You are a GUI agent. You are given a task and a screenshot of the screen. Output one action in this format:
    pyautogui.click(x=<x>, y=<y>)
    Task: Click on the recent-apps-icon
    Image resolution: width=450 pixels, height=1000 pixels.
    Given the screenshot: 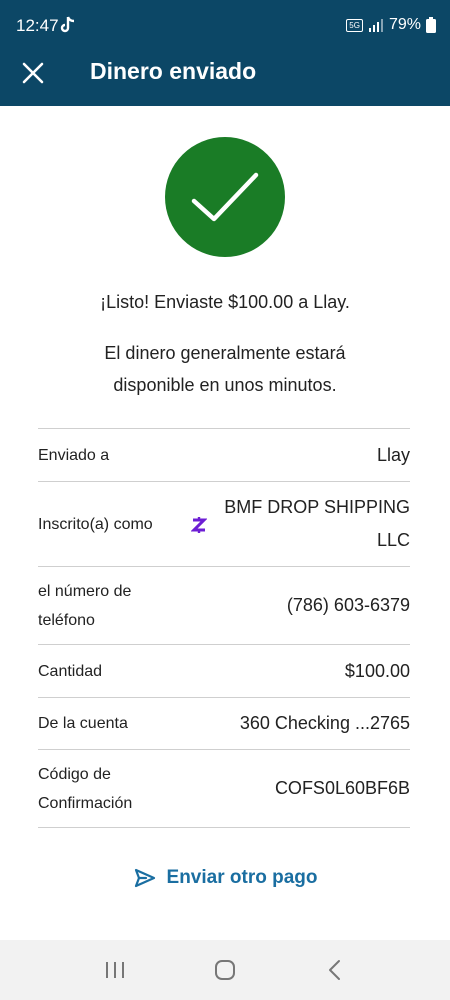 What is the action you would take?
    pyautogui.click(x=115, y=970)
    